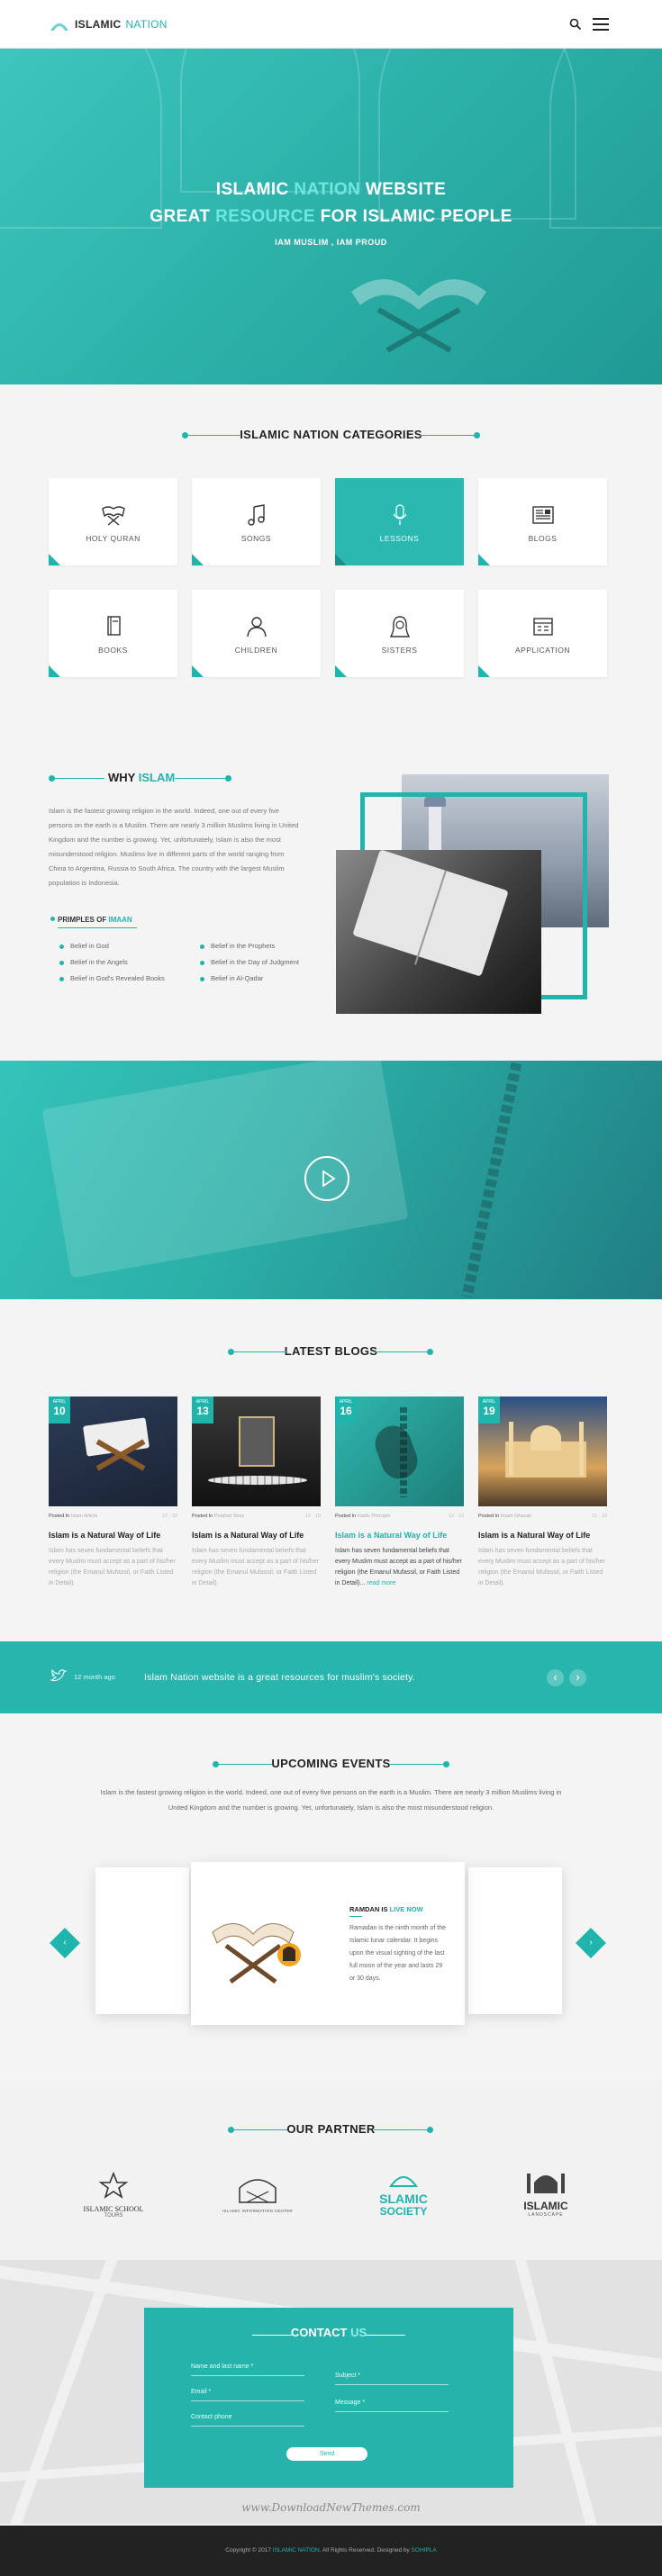 This screenshot has width=662, height=2576. I want to click on hero-title-line2: GREAT RESOURCE FOR ISLAMIC PEOPLE, so click(331, 216).